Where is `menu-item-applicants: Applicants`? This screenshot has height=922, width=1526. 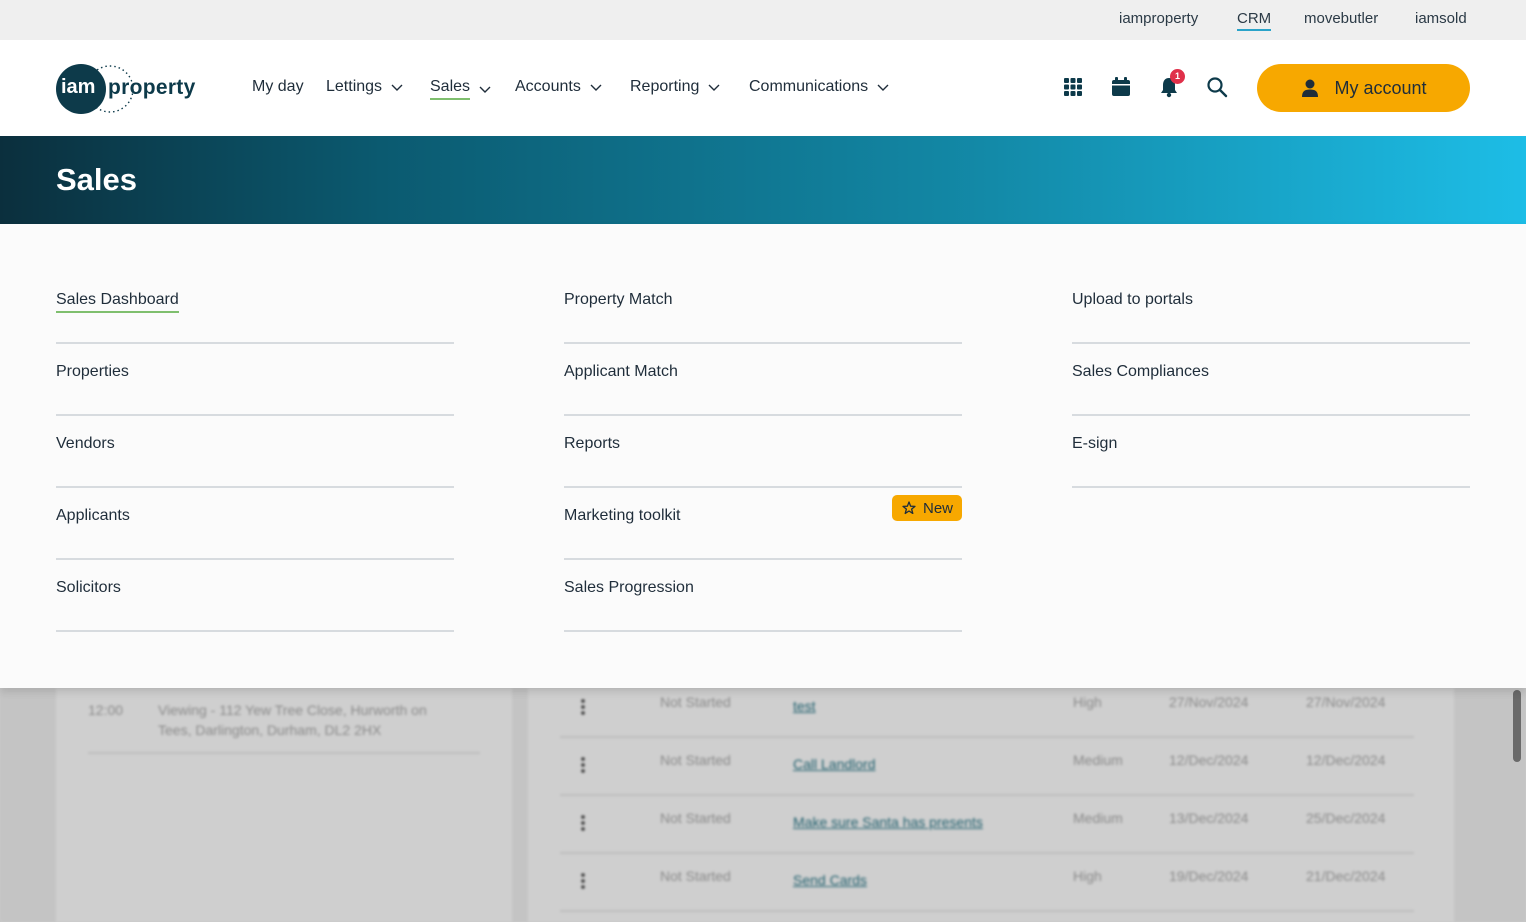 menu-item-applicants: Applicants is located at coordinates (255, 524).